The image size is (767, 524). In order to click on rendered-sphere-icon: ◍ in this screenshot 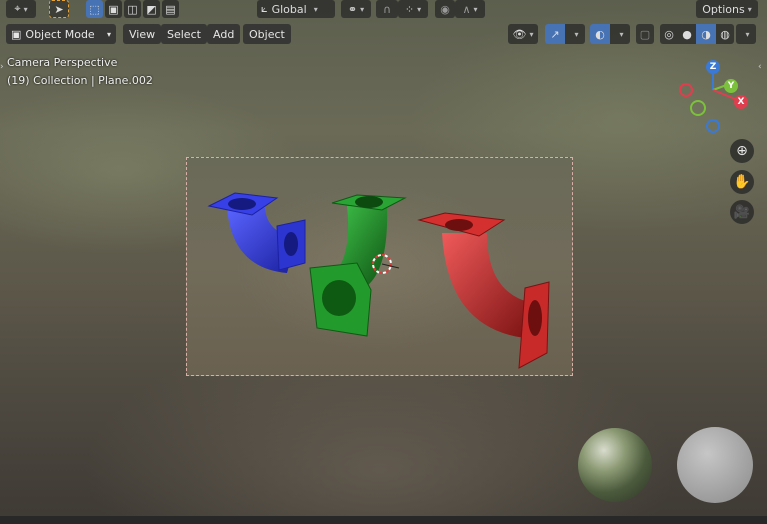, I will do `click(725, 34)`.